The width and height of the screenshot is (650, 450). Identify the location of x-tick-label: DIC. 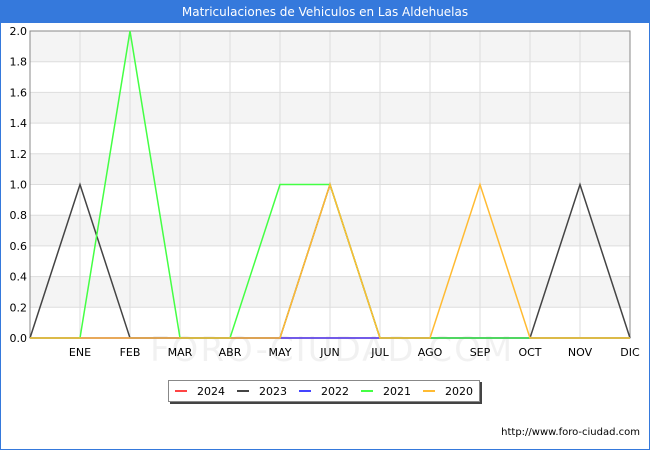
(630, 352).